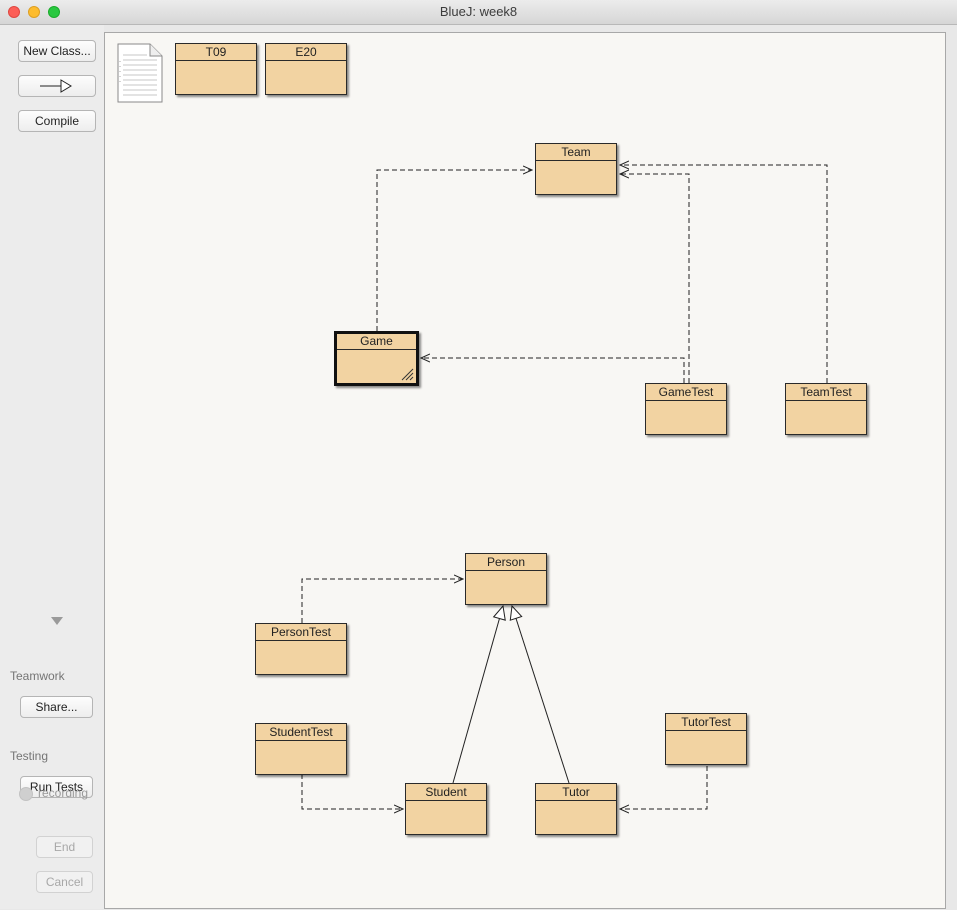 The height and width of the screenshot is (910, 957). What do you see at coordinates (576, 809) in the screenshot?
I see `class-tutor: Tutor` at bounding box center [576, 809].